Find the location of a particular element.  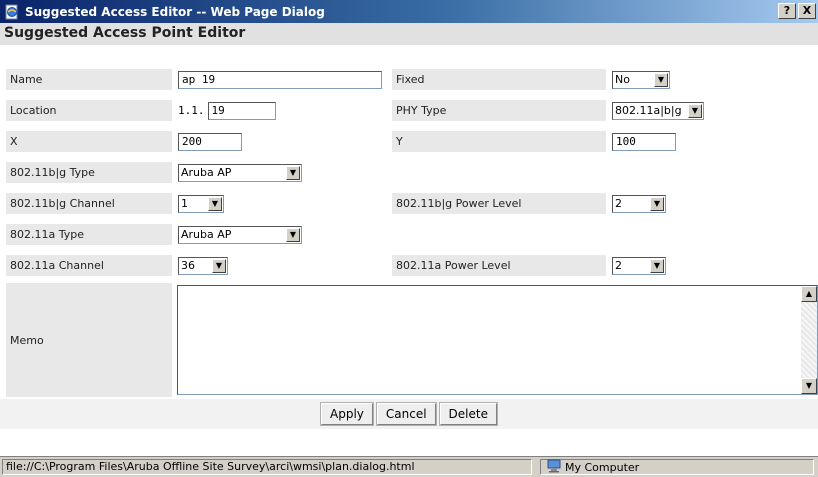

a-channel-label: 802.11a Channel is located at coordinates (89, 265).